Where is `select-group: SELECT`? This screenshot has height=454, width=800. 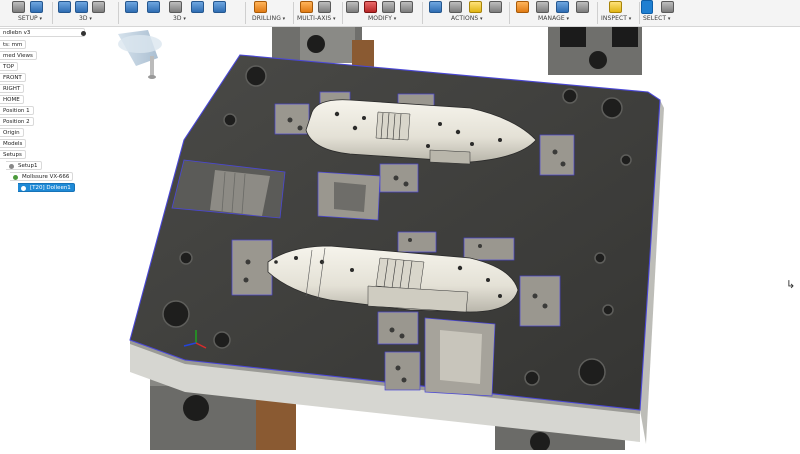
select-group: SELECT is located at coordinates (661, 13).